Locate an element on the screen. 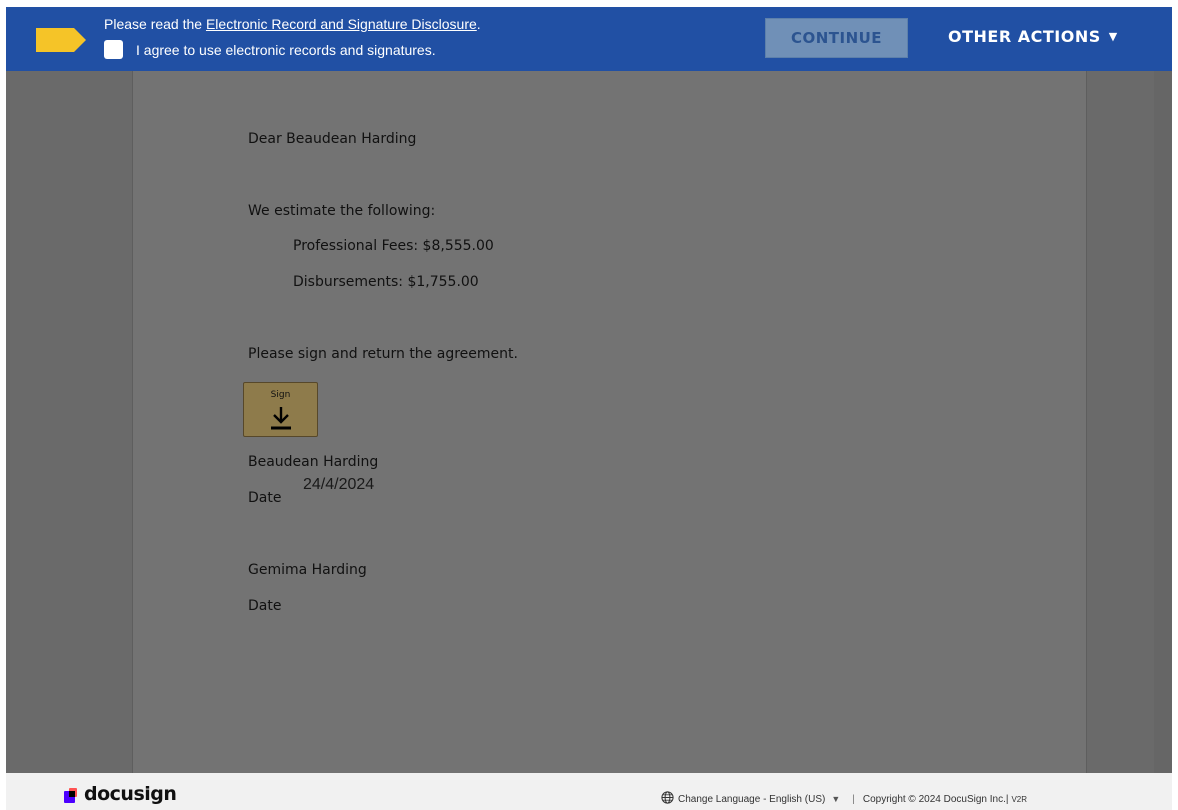 The image size is (1178, 810). download-arrow-icon is located at coordinates (281, 418).